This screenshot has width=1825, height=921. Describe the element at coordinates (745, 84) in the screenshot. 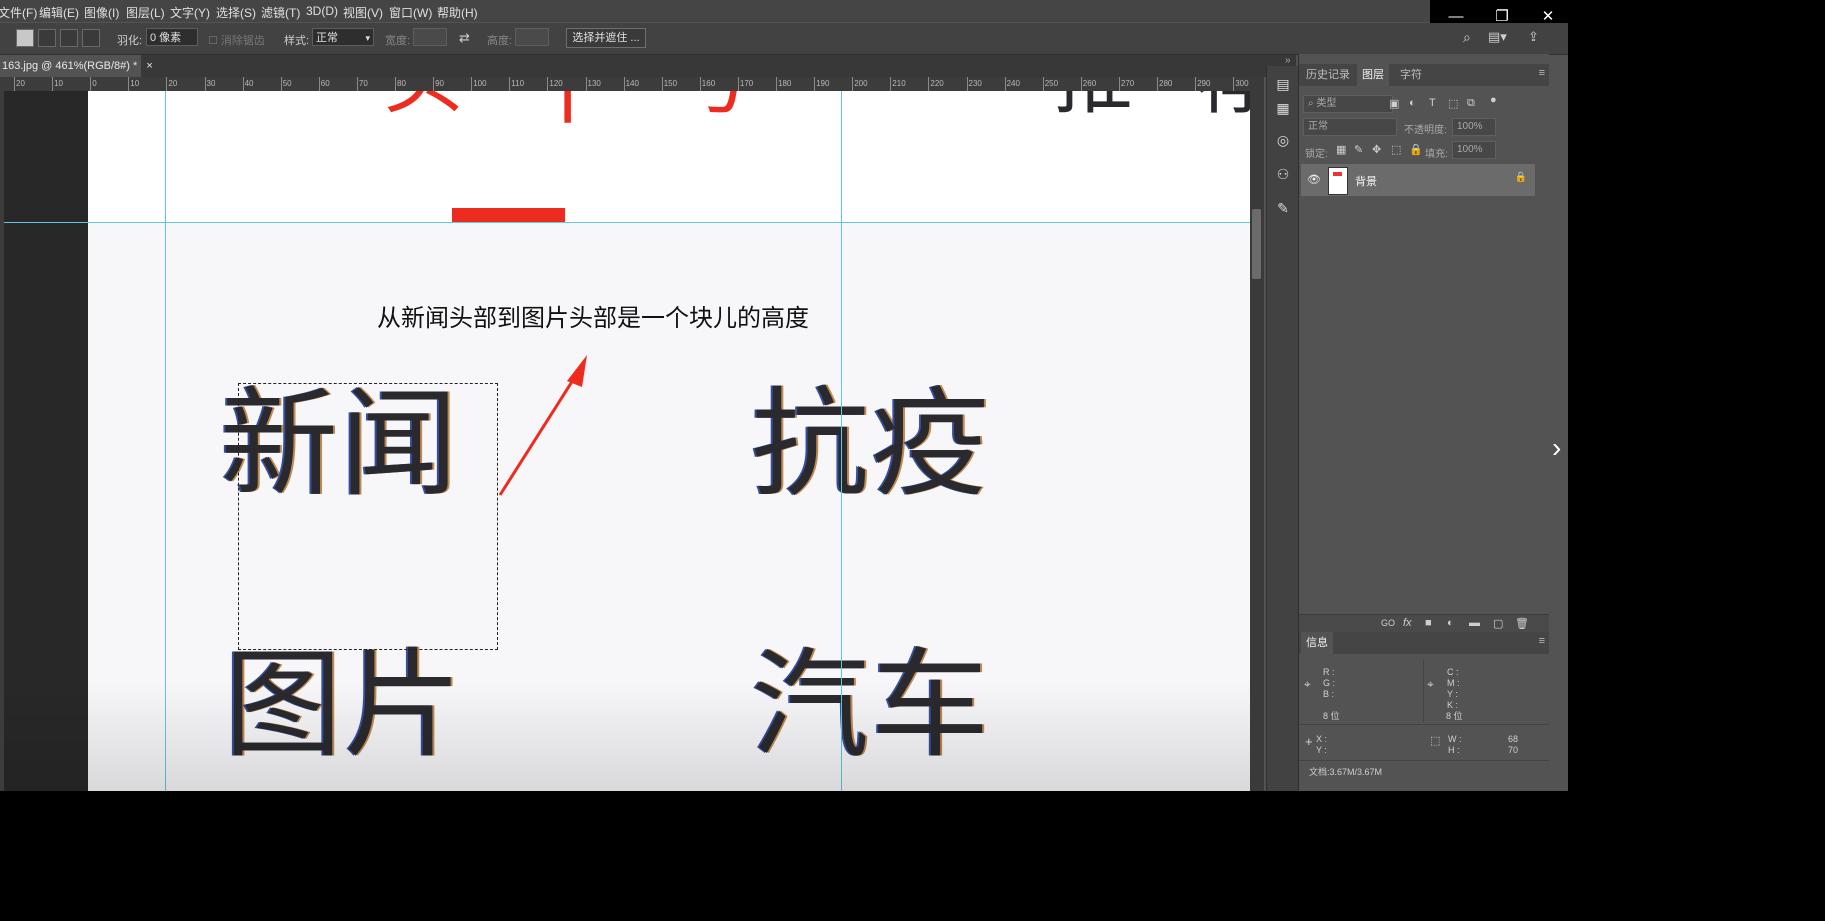

I see `ruler-tick-label: 170` at that location.